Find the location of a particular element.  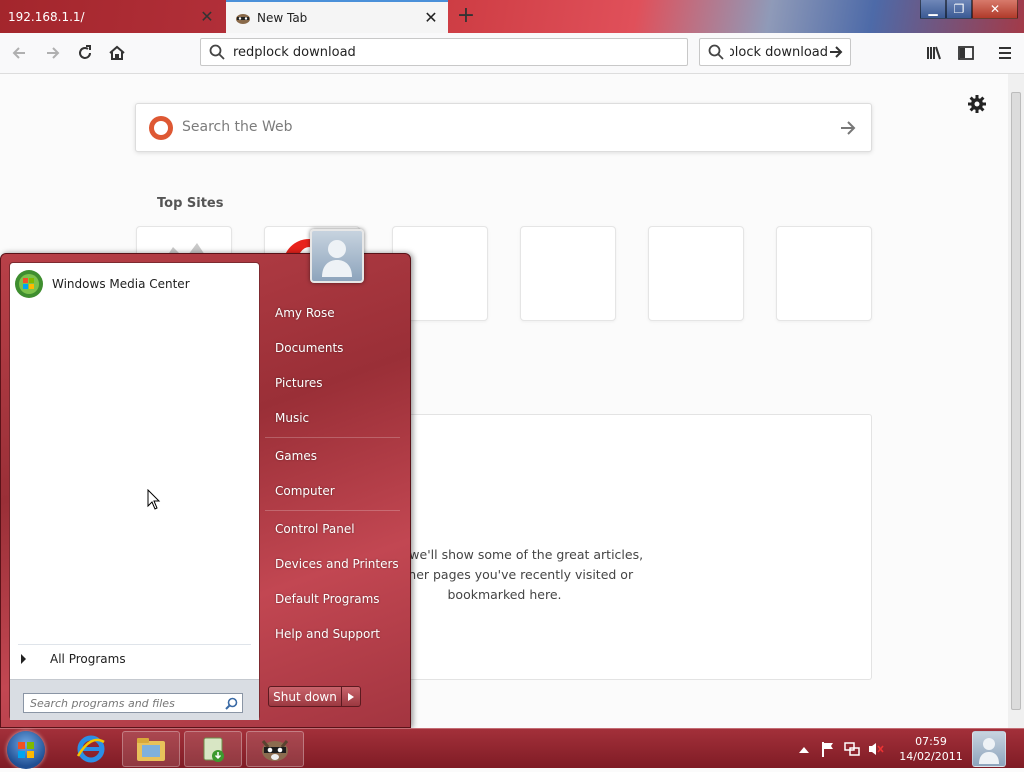

user-account-picture is located at coordinates (337, 256).